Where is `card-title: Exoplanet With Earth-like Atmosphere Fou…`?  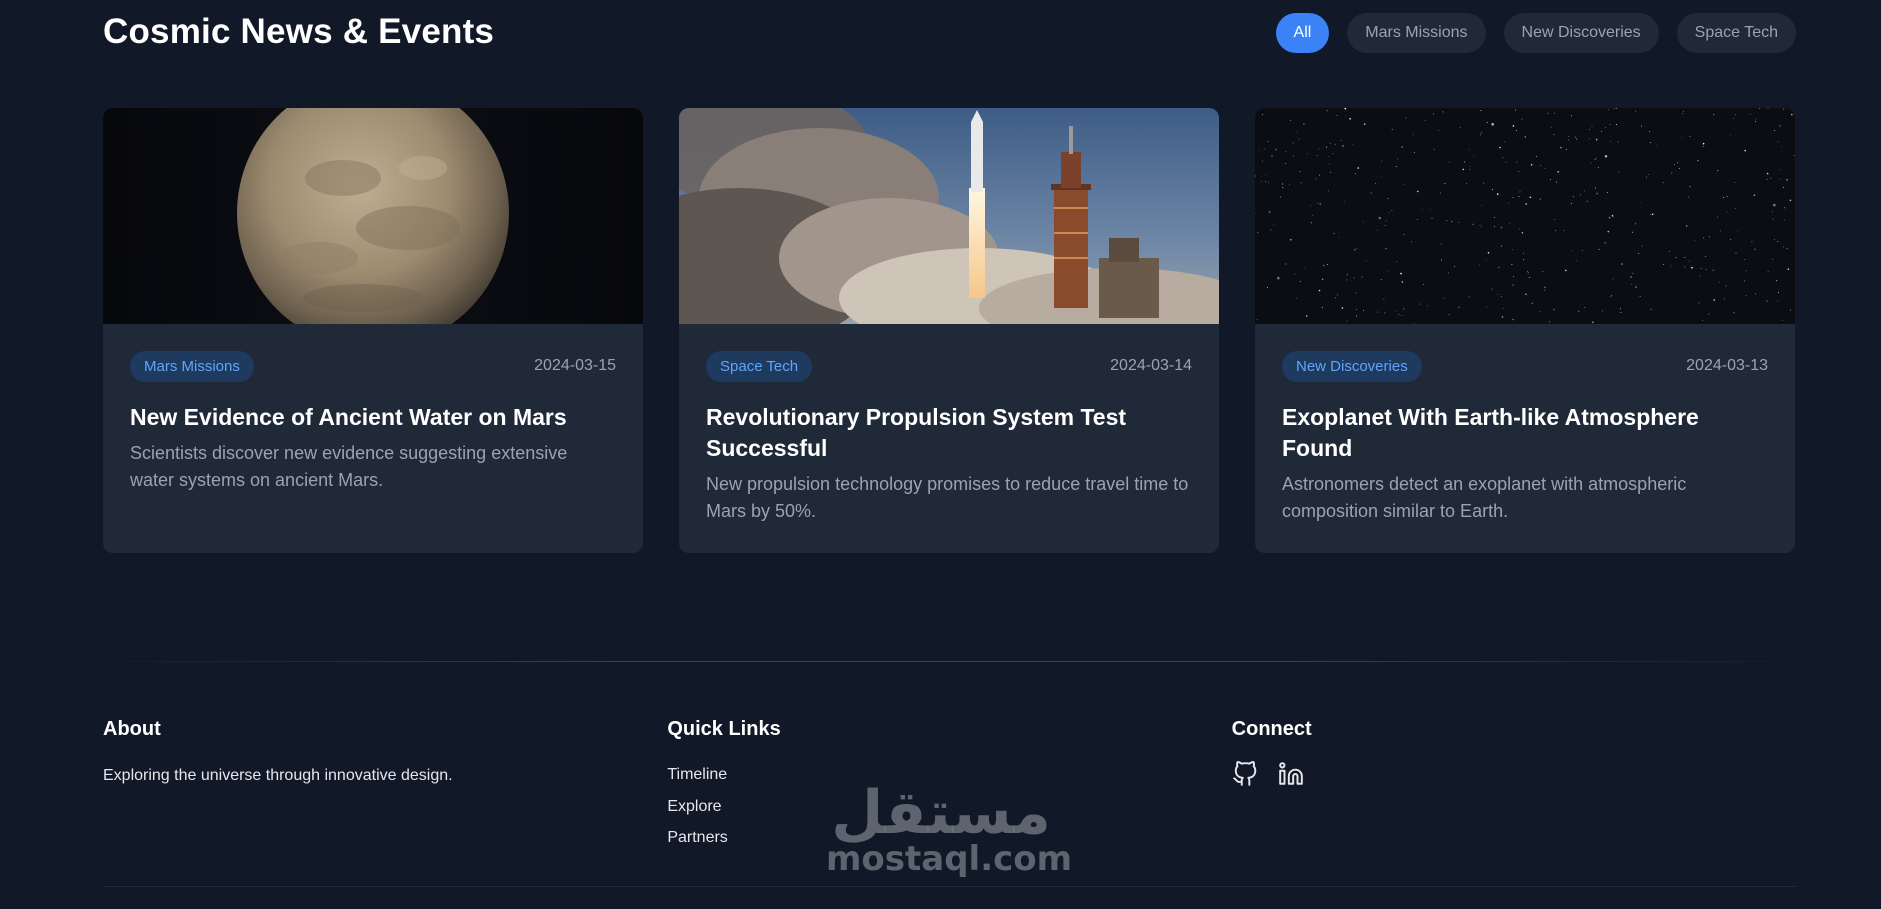 card-title: Exoplanet With Earth-like Atmosphere Fou… is located at coordinates (1525, 433).